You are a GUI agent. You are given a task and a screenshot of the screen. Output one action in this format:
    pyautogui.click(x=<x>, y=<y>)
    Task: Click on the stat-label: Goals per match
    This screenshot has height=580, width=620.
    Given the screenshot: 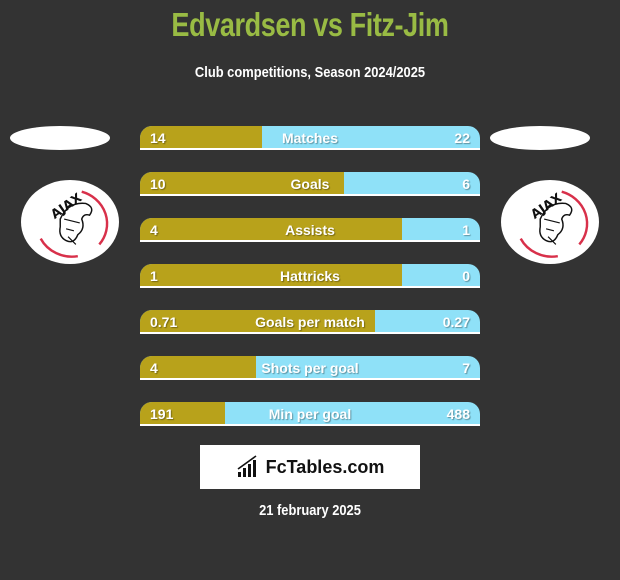 What is the action you would take?
    pyautogui.click(x=310, y=322)
    